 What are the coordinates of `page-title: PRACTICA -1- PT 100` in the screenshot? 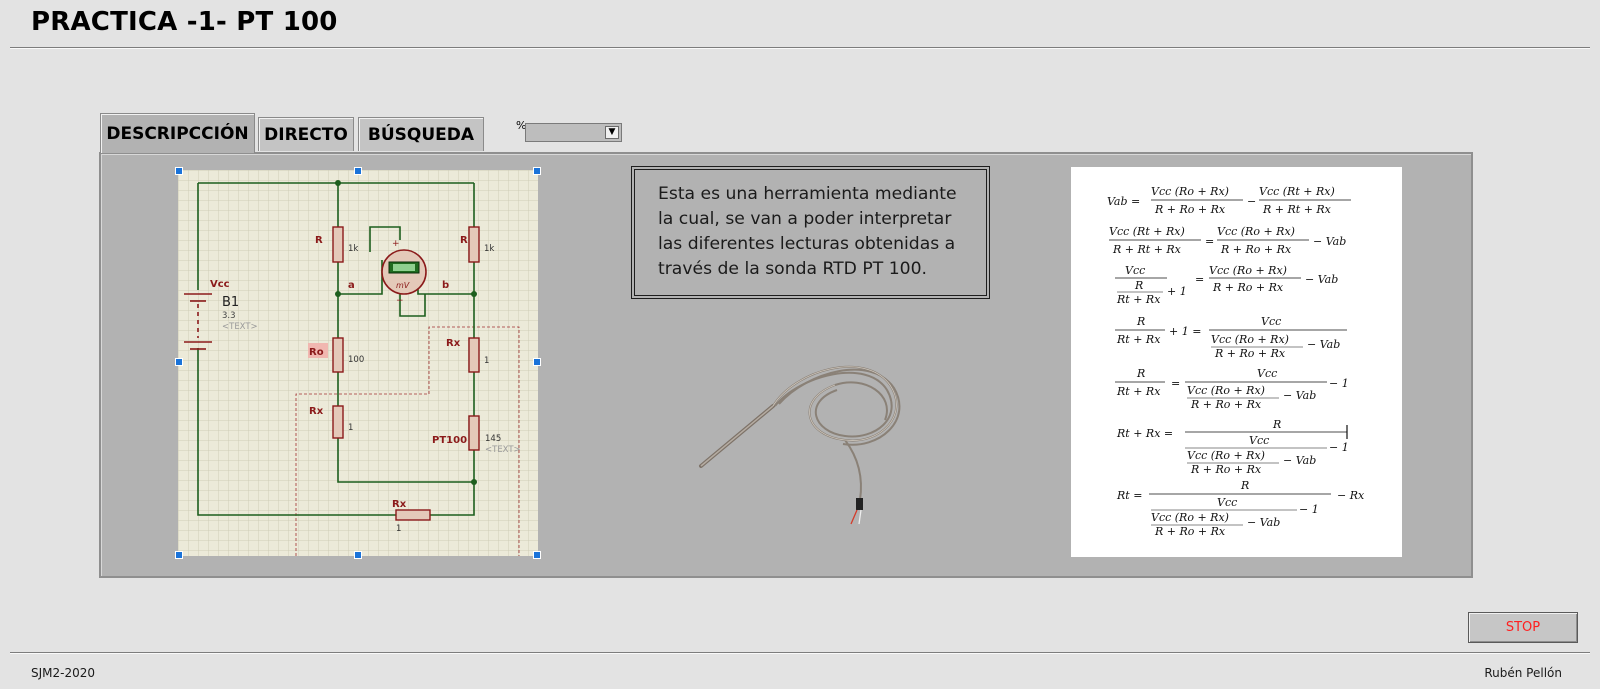 It's located at (184, 22).